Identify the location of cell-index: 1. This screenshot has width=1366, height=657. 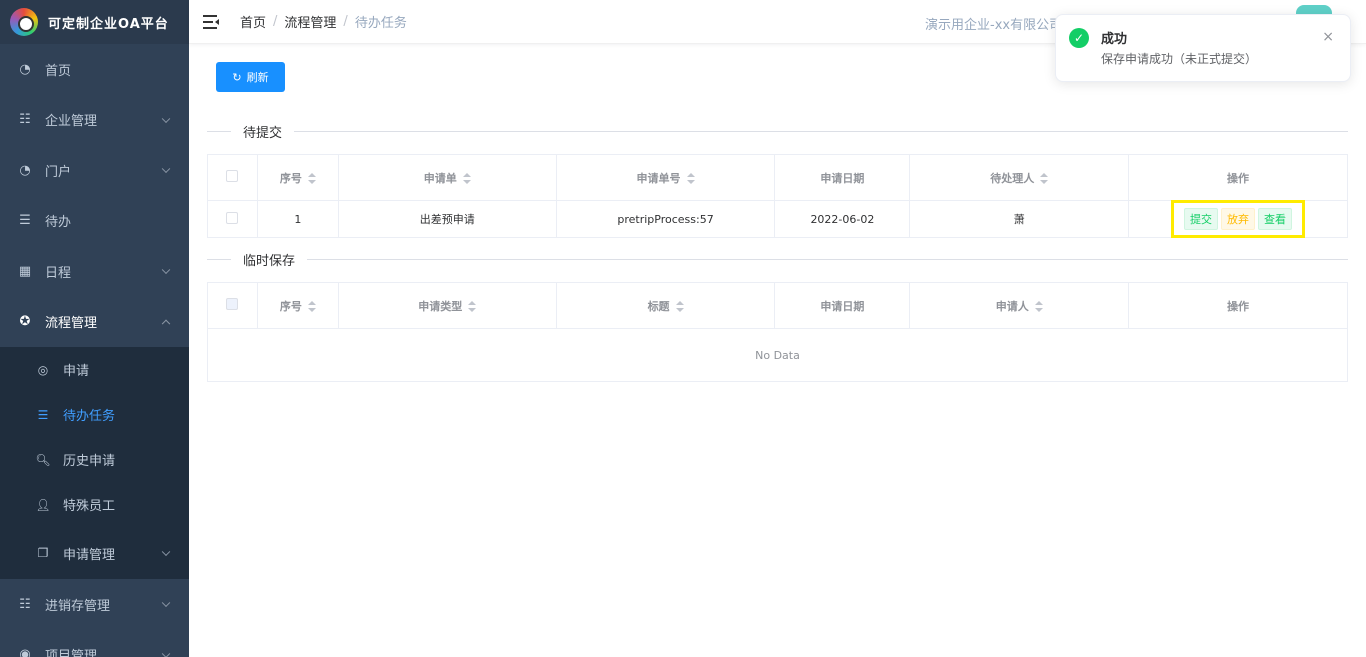
(297, 219).